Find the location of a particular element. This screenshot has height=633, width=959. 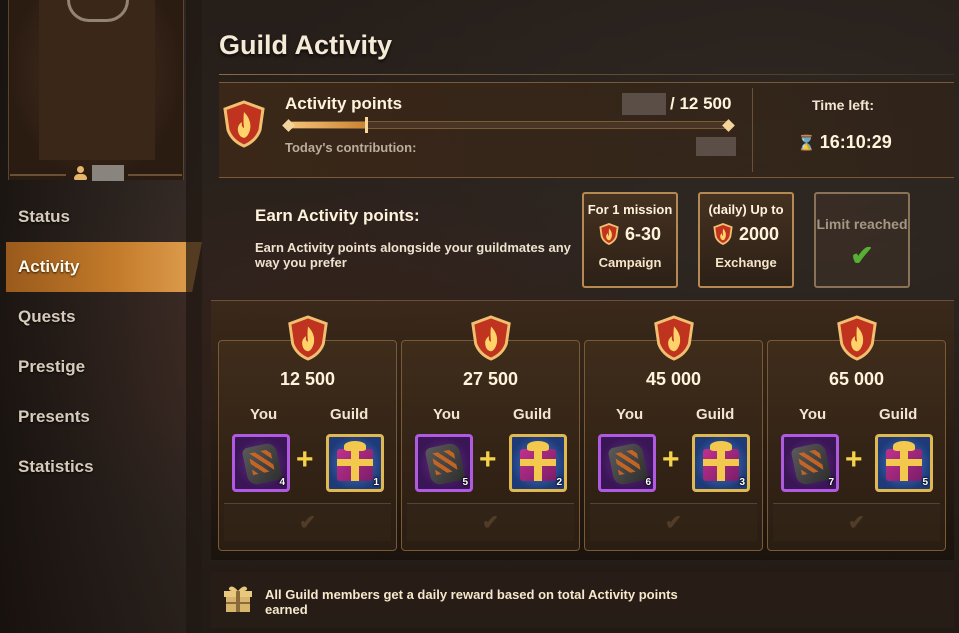

guild-portrait is located at coordinates (96, 90).